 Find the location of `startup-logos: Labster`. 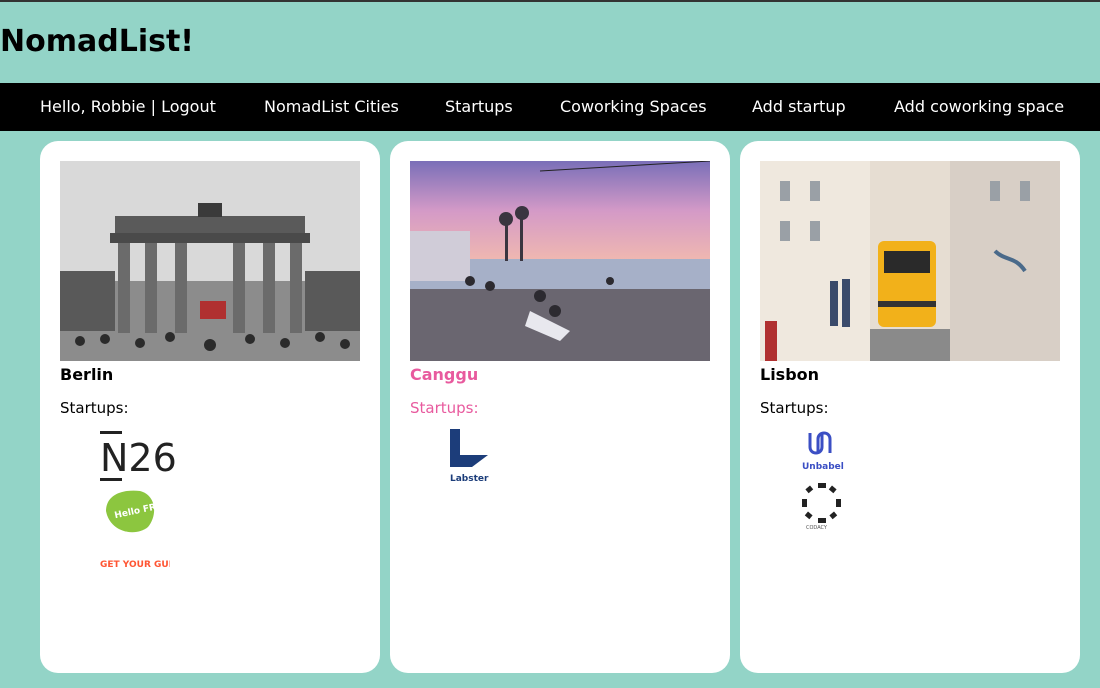

startup-logos: Labster is located at coordinates (580, 457).